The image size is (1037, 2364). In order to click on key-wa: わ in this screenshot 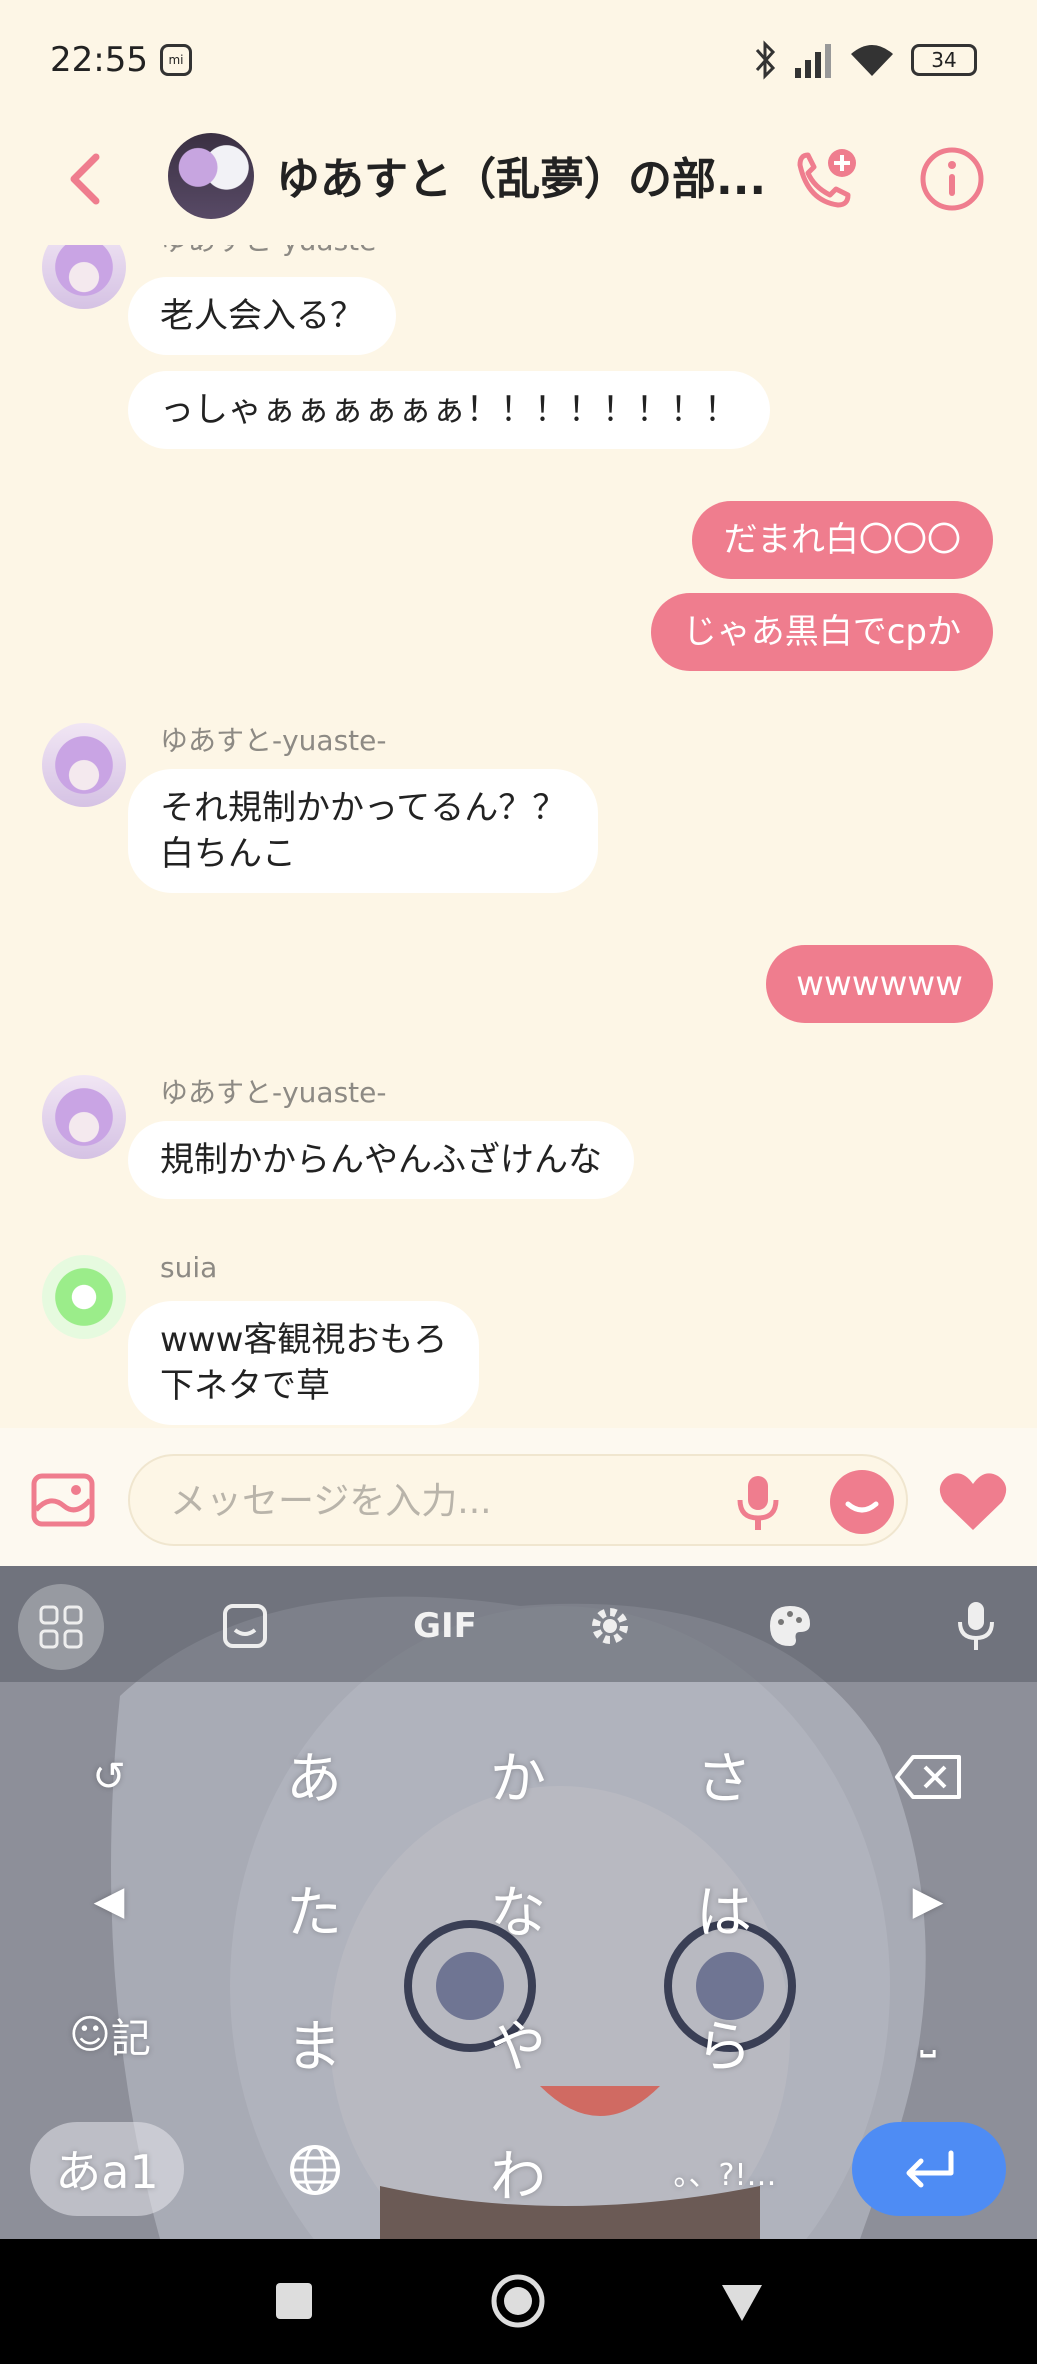, I will do `click(518, 2172)`.